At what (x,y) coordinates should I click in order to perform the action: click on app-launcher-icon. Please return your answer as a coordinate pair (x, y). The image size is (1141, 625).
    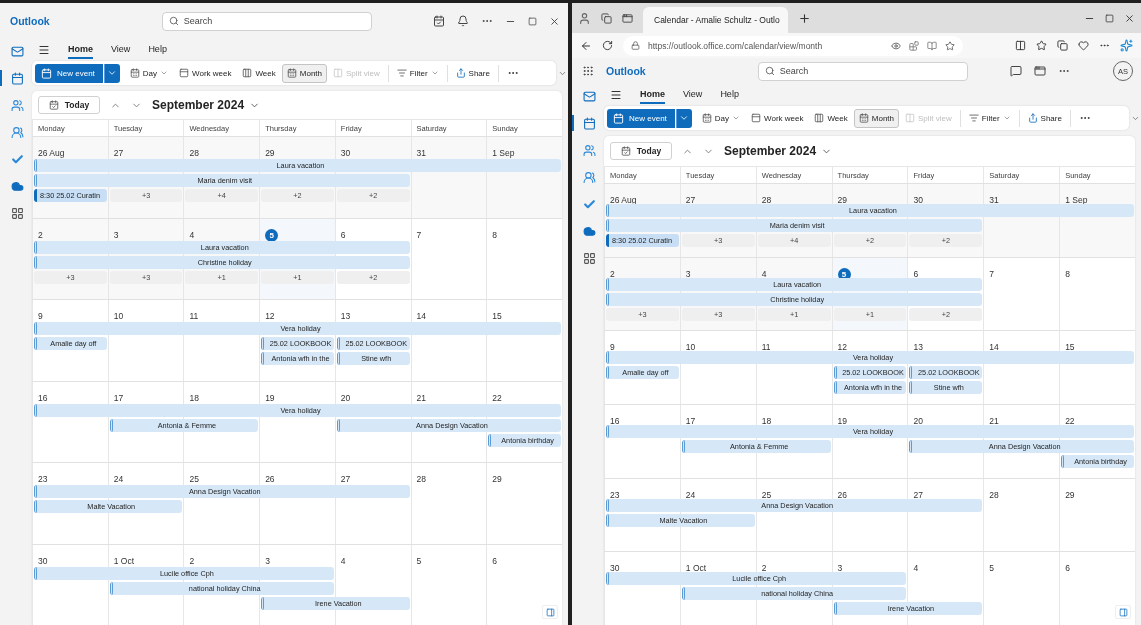
    Looking at the image, I should click on (588, 71).